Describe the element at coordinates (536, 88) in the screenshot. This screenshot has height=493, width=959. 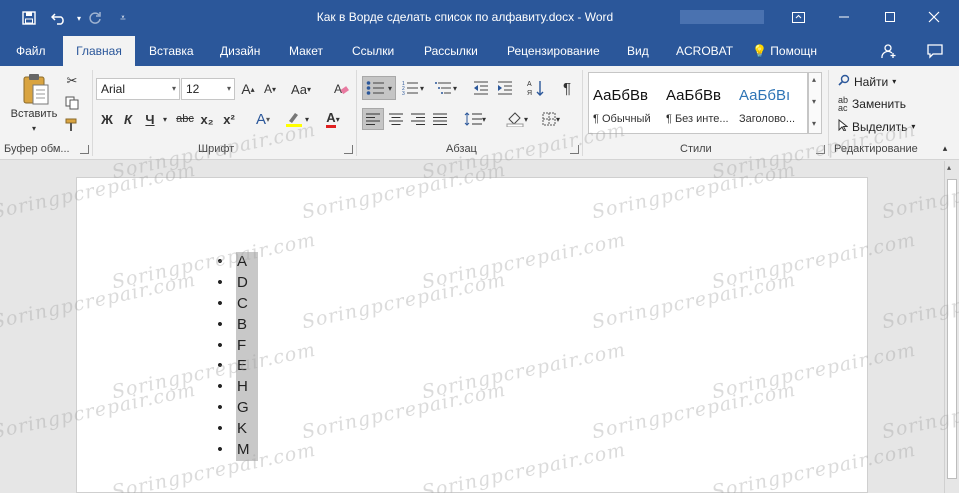
I see `sort-icon: AЯ` at that location.